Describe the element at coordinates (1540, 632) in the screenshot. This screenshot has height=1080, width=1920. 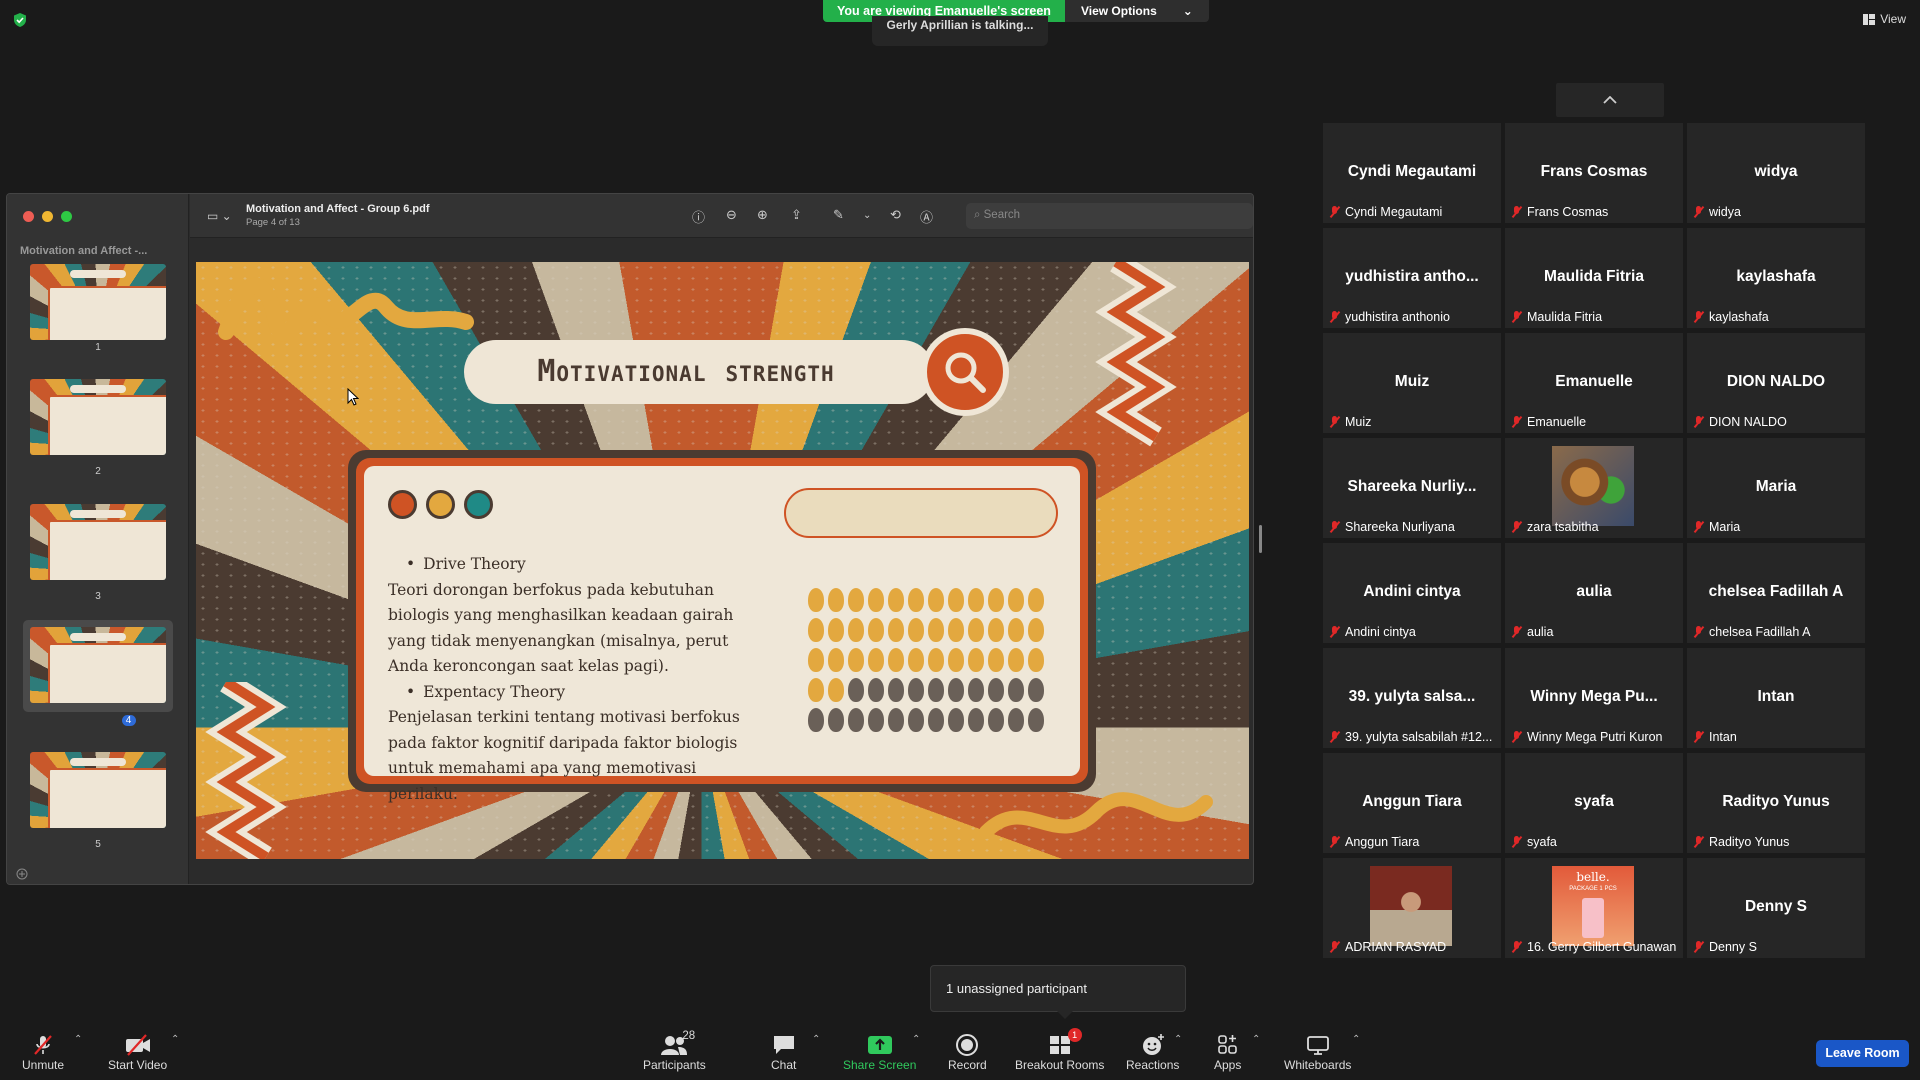
I see `participant-name-text: aulia` at that location.